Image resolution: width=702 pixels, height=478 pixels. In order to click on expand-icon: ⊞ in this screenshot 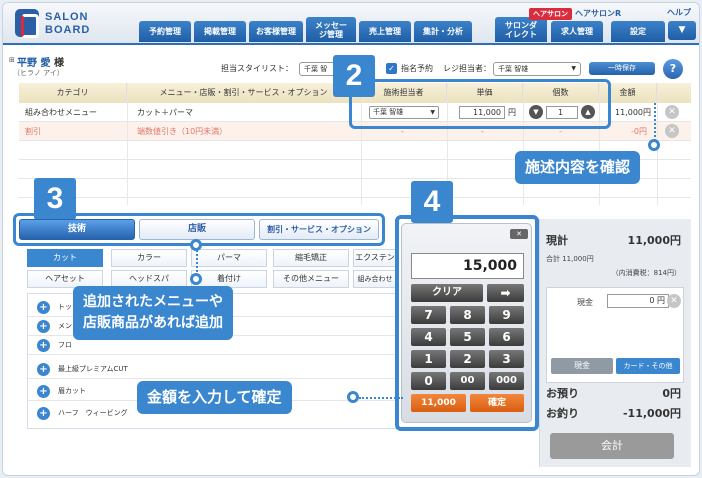, I will do `click(12, 60)`.